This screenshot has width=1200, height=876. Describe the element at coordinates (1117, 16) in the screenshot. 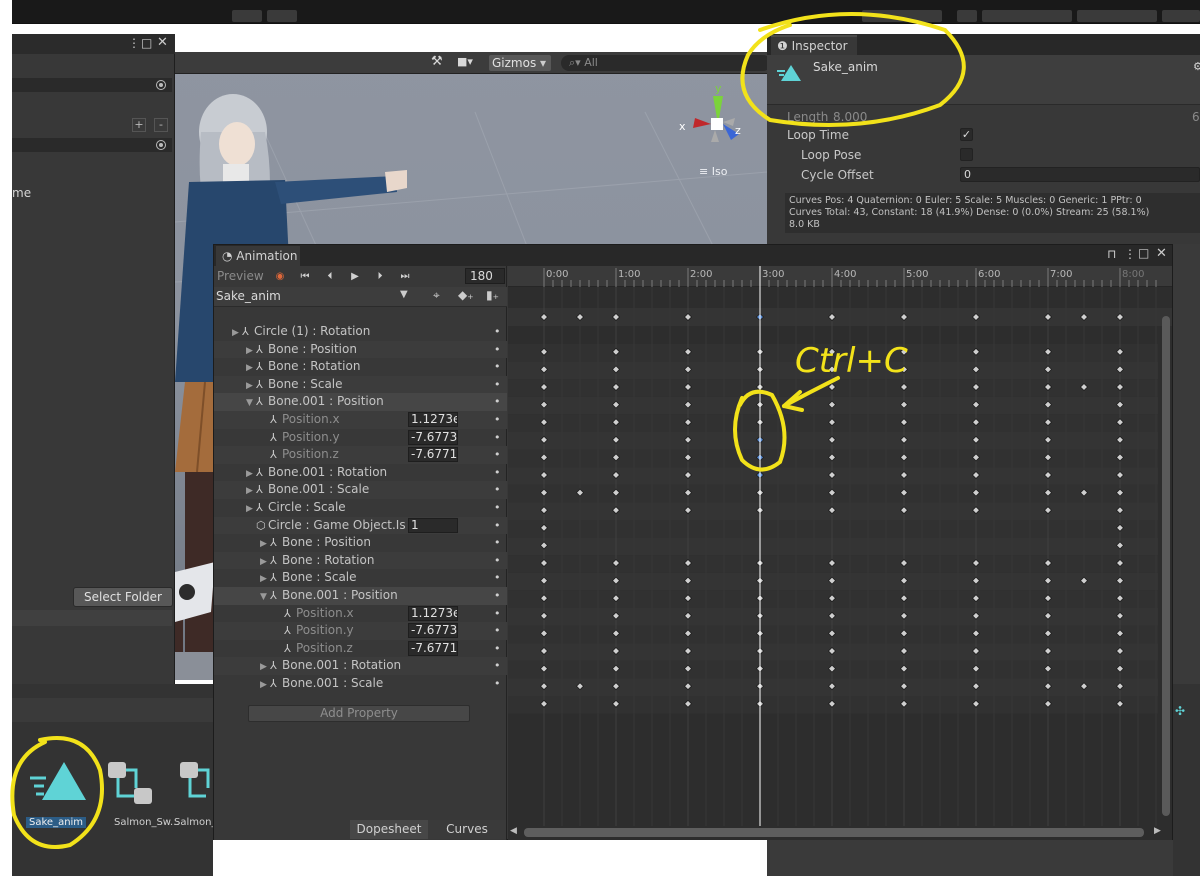

I see `toolbar-layout-dropdown` at that location.